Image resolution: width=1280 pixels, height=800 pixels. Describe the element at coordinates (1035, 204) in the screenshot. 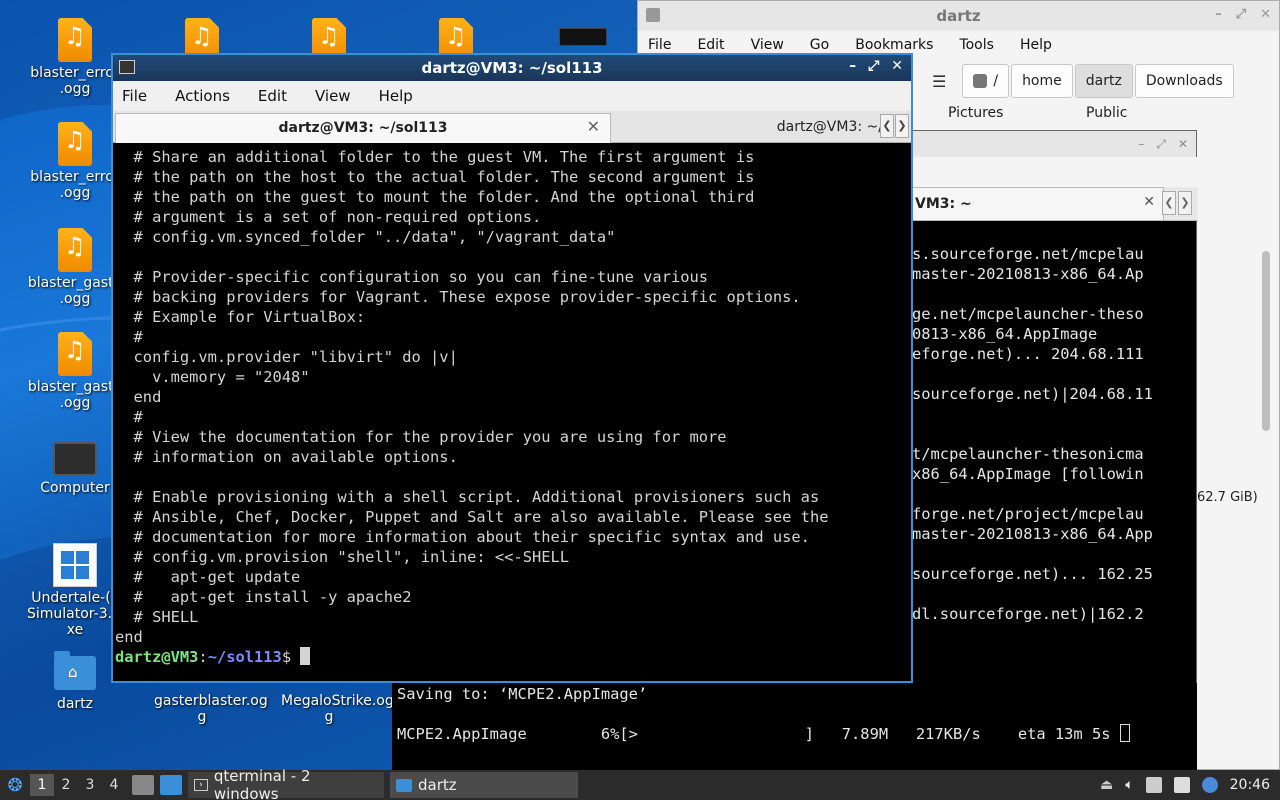

I see `tab-terminal-back: VM3: ~ ✕` at that location.